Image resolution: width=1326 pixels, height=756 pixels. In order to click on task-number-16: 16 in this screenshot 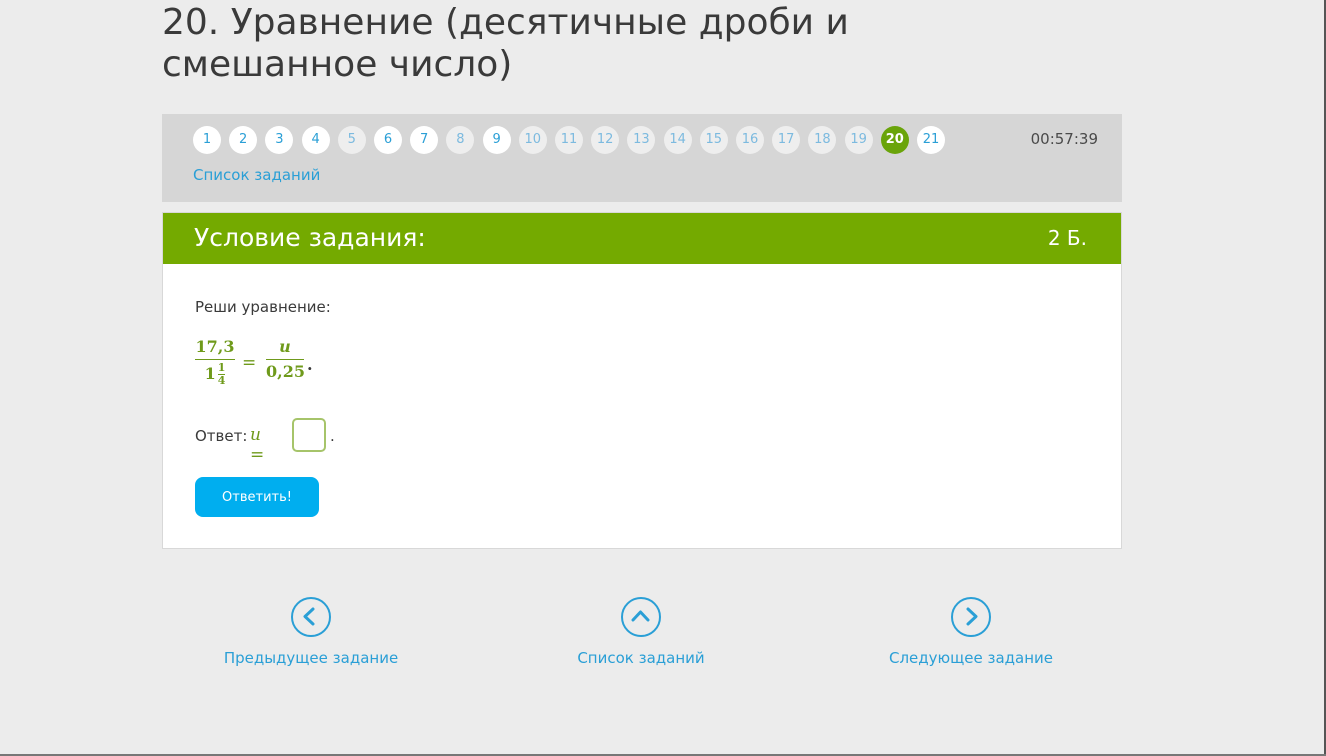, I will do `click(750, 140)`.